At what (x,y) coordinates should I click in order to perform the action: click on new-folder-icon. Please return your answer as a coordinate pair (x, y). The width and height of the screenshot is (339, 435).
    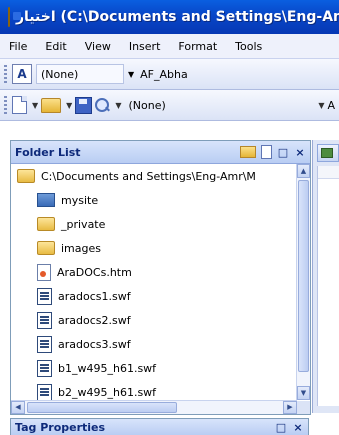
    Looking at the image, I should click on (248, 152).